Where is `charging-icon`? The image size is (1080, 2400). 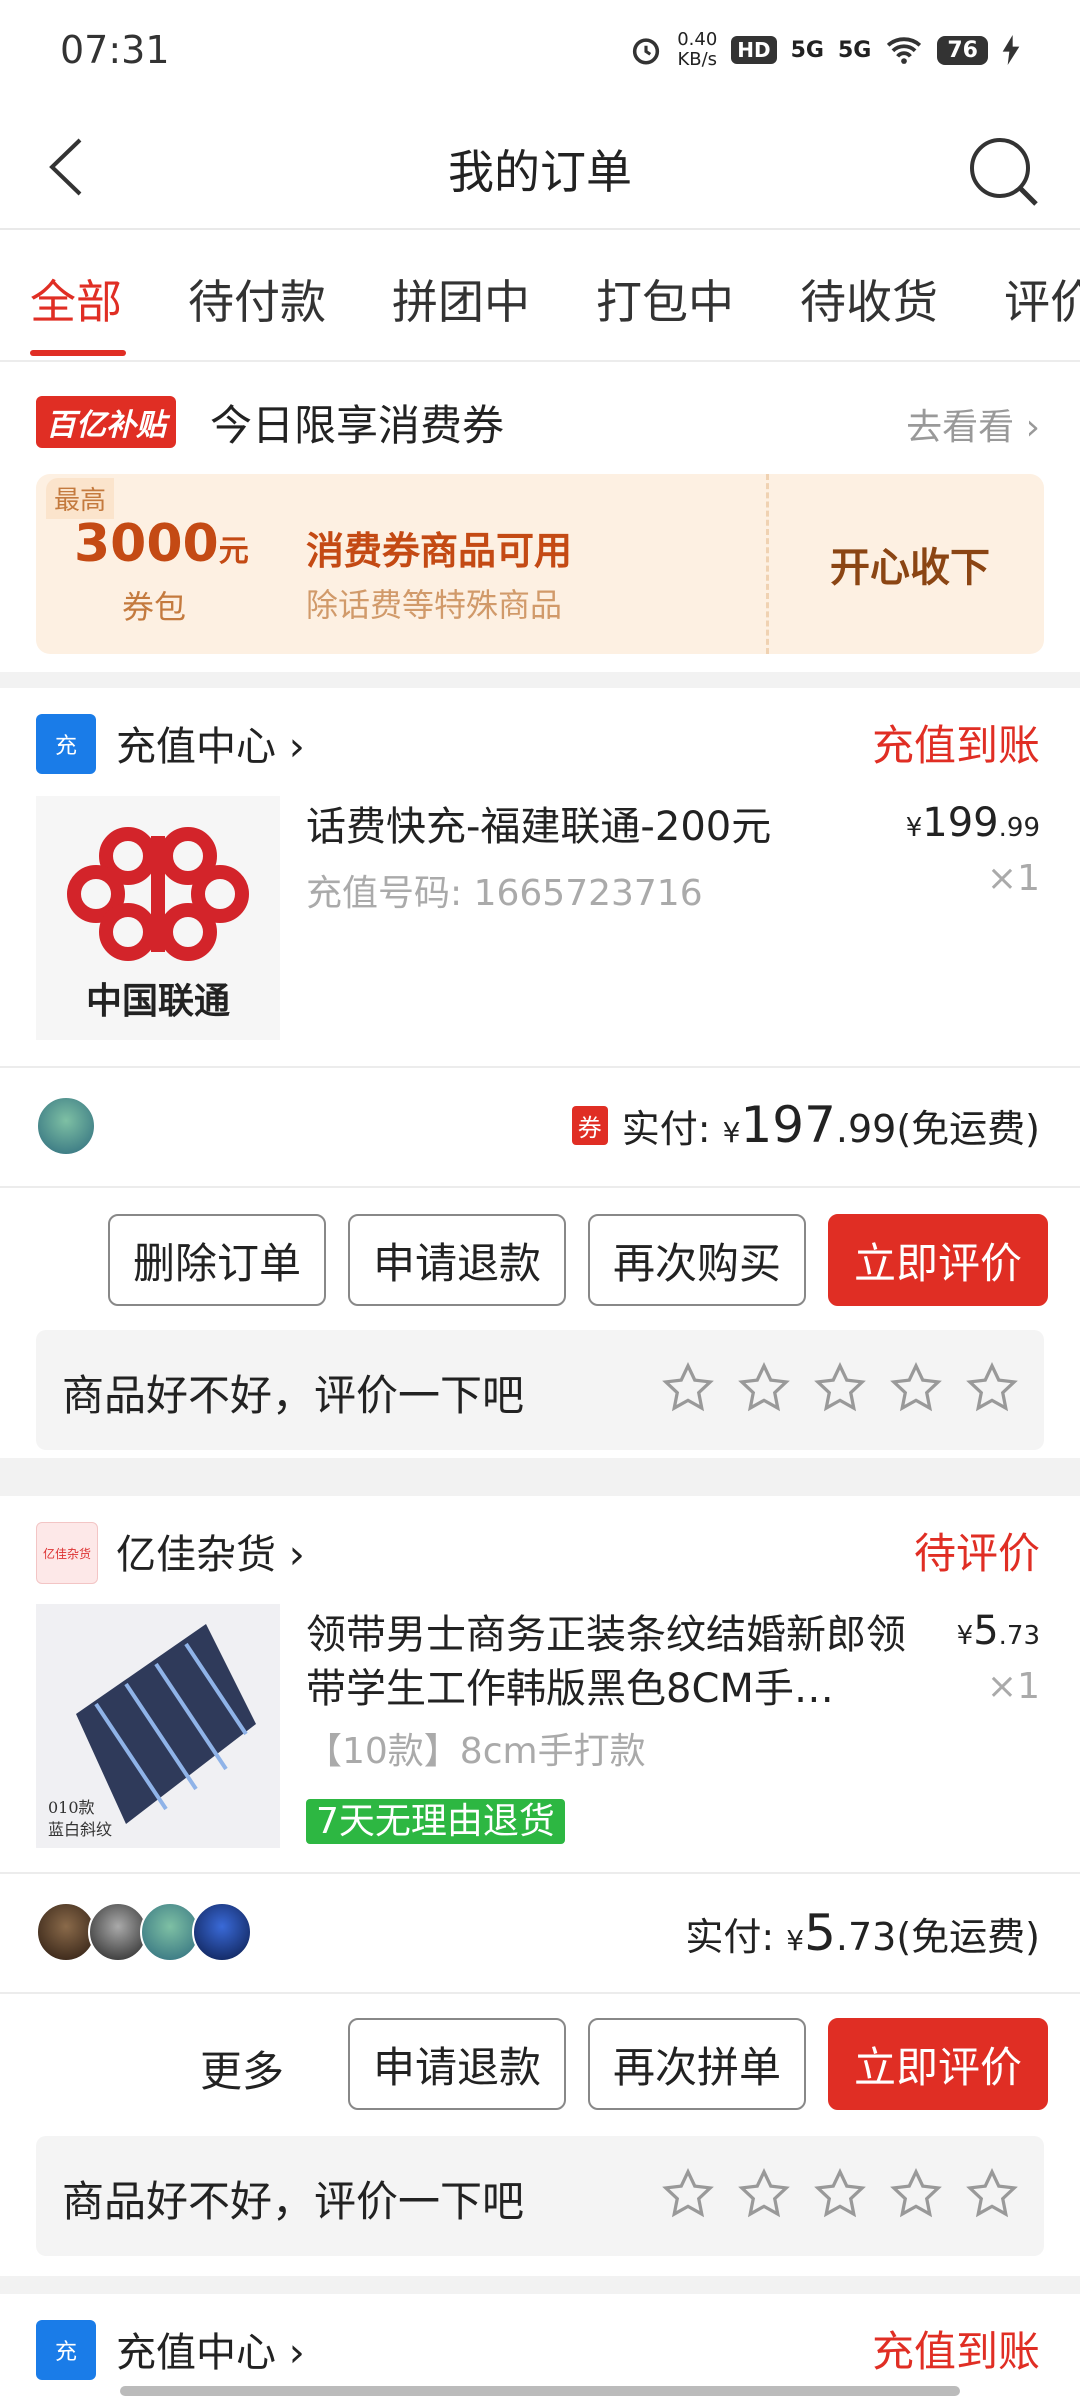
charging-icon is located at coordinates (1011, 50).